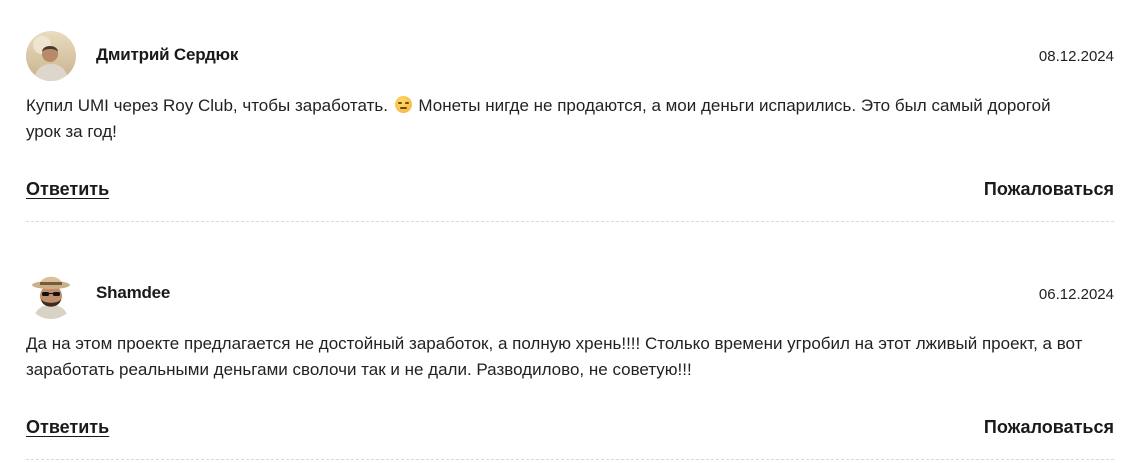  Describe the element at coordinates (403, 104) in the screenshot. I see `expressionless-face-icon` at that location.